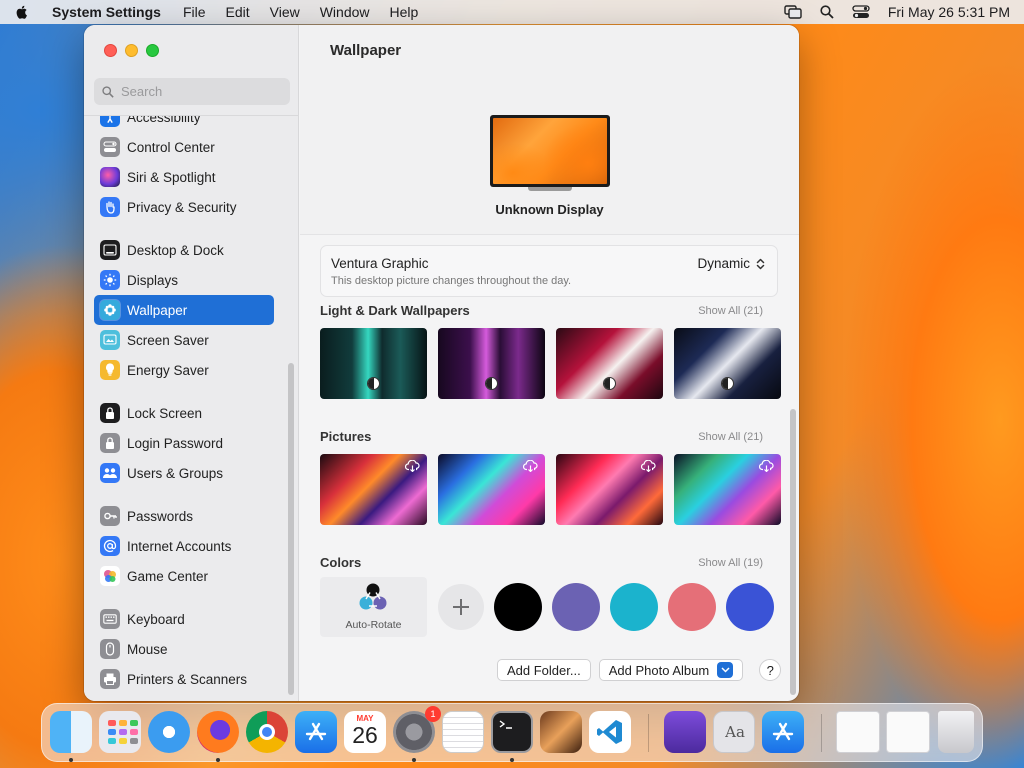 This screenshot has width=1024, height=768. What do you see at coordinates (463, 732) in the screenshot?
I see `dock-textedit-icon` at bounding box center [463, 732].